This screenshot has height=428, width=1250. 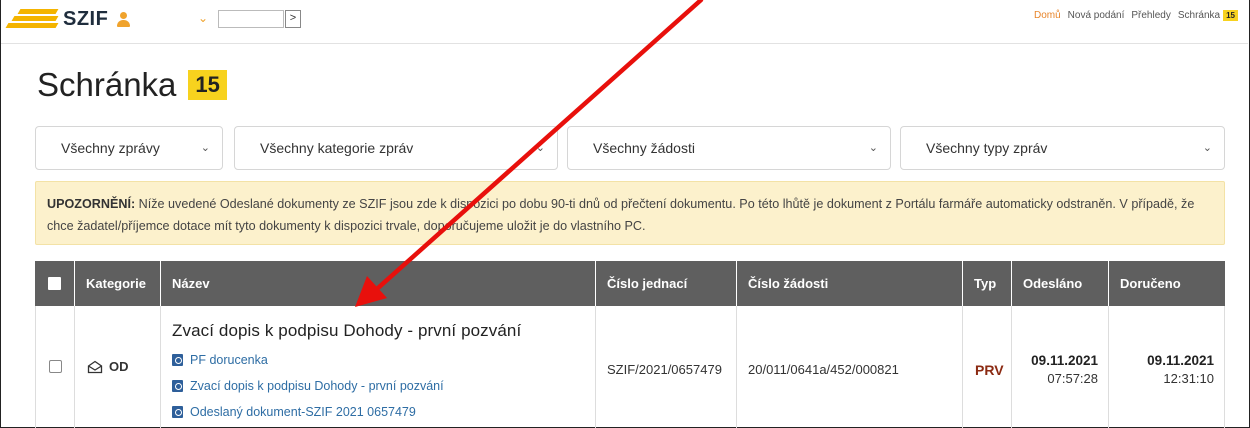 I want to click on nav-inbox-badge: 15, so click(x=1230, y=15).